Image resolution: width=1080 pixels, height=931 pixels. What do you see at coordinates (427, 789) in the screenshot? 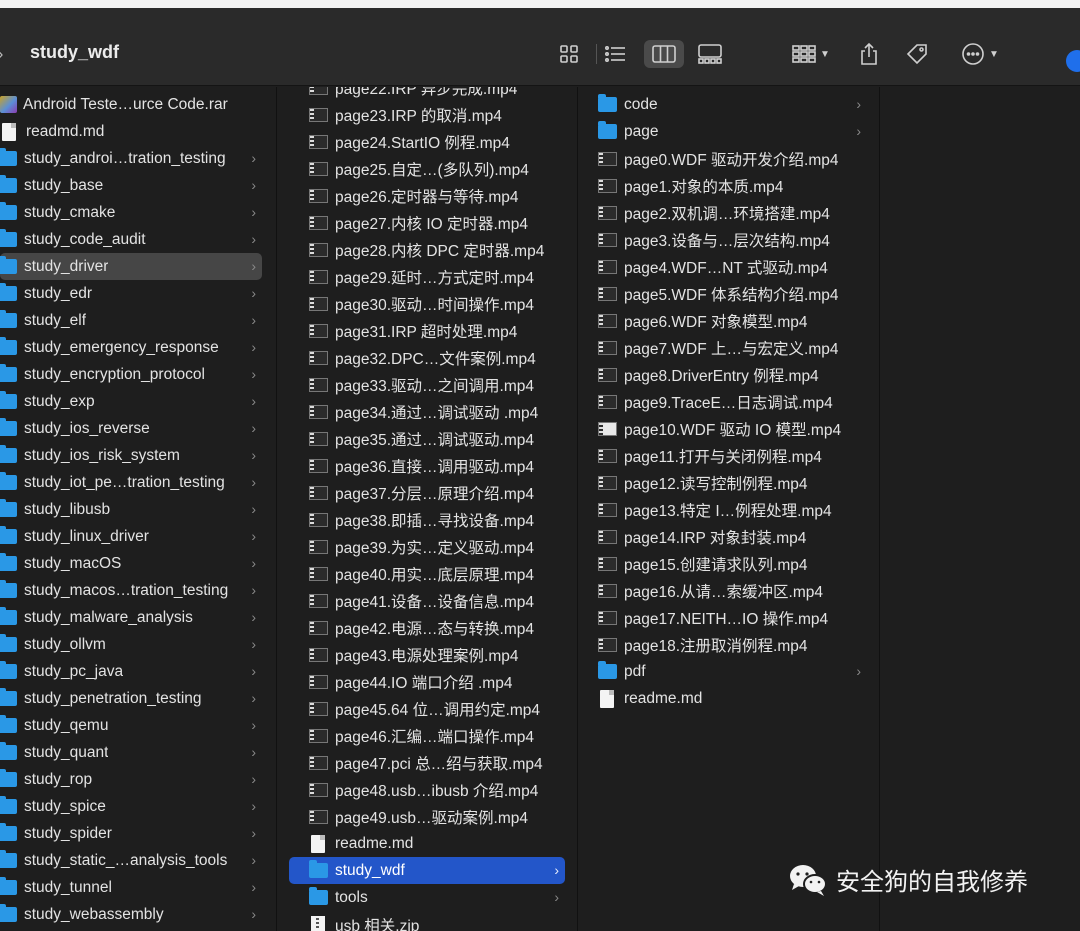
I see `file-row: page48.usb…ibusb 介绍.mp4` at bounding box center [427, 789].